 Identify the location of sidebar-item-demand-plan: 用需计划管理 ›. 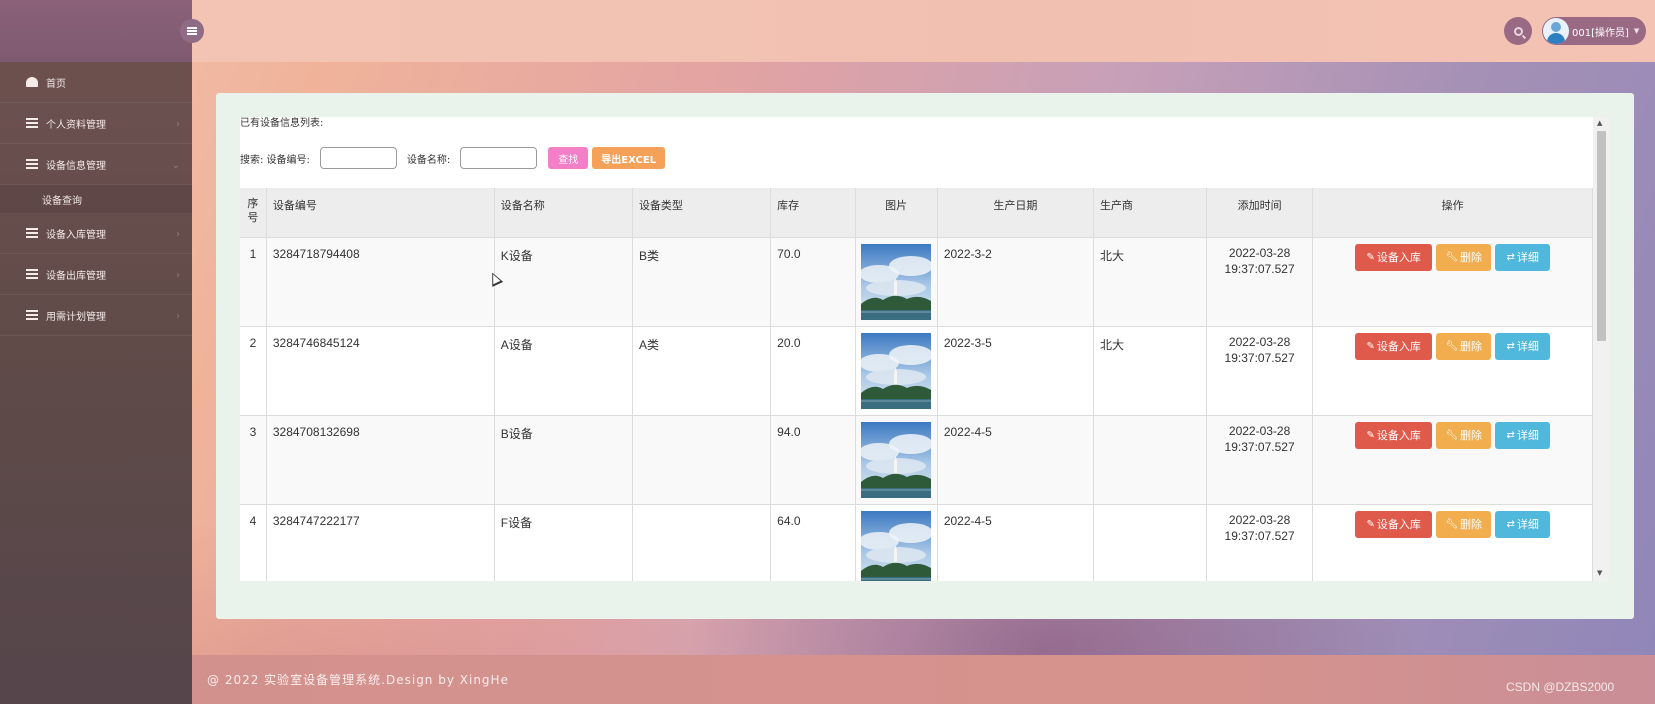
(96, 315).